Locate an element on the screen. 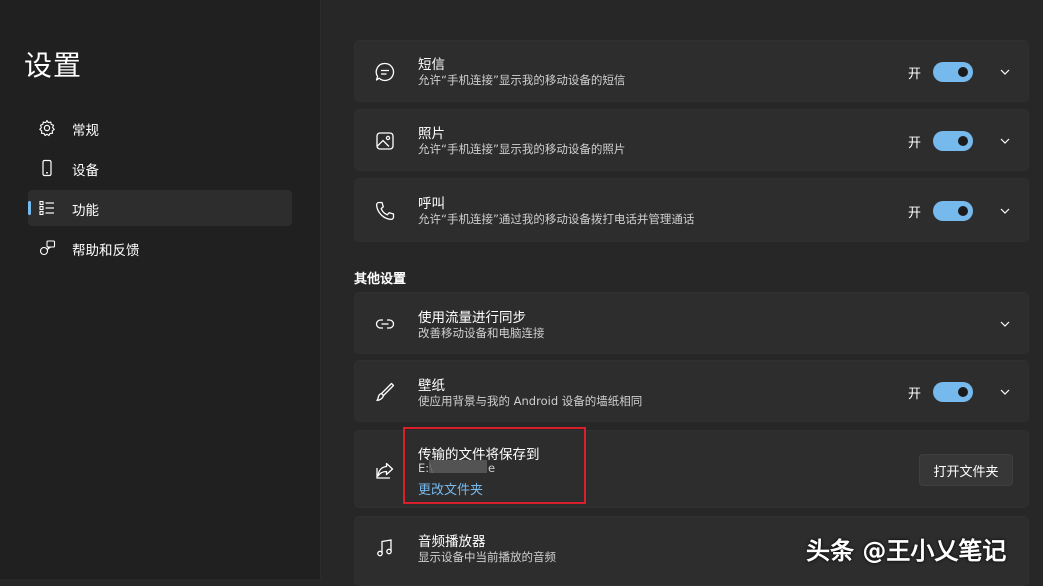 The width and height of the screenshot is (1043, 586). card-calls: 呼叫 允许“手机连接”通过我的移动设备拨打电话并管理通话 开 is located at coordinates (691, 210).